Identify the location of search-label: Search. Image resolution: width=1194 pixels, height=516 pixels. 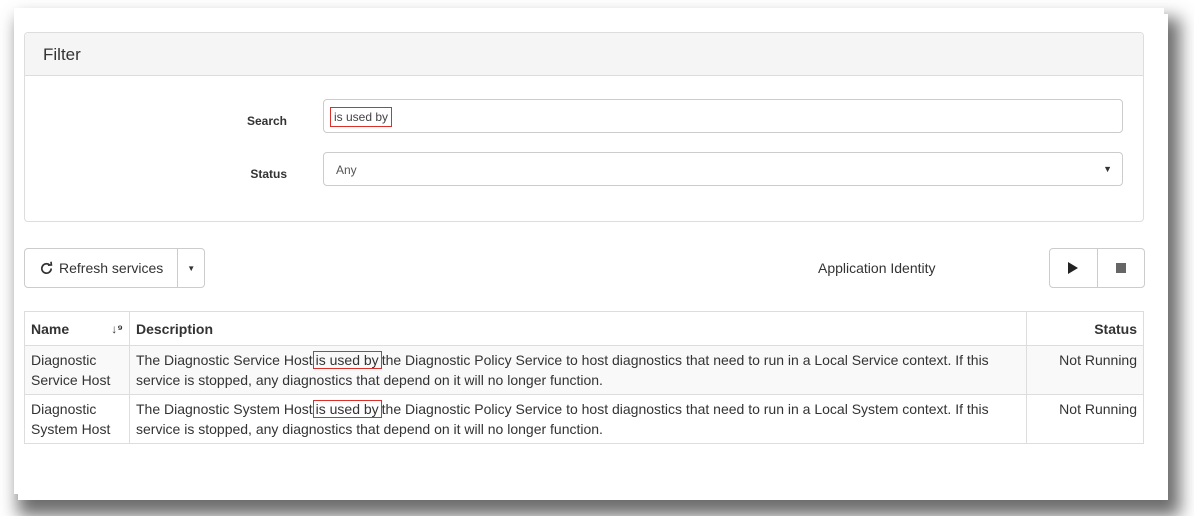
(266, 121).